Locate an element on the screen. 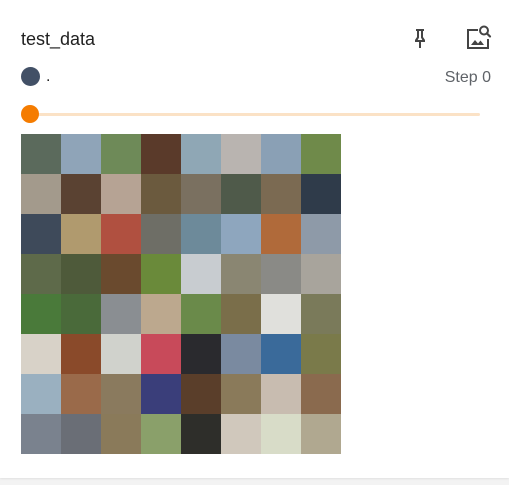 The height and width of the screenshot is (485, 509). pin-icon is located at coordinates (420, 38).